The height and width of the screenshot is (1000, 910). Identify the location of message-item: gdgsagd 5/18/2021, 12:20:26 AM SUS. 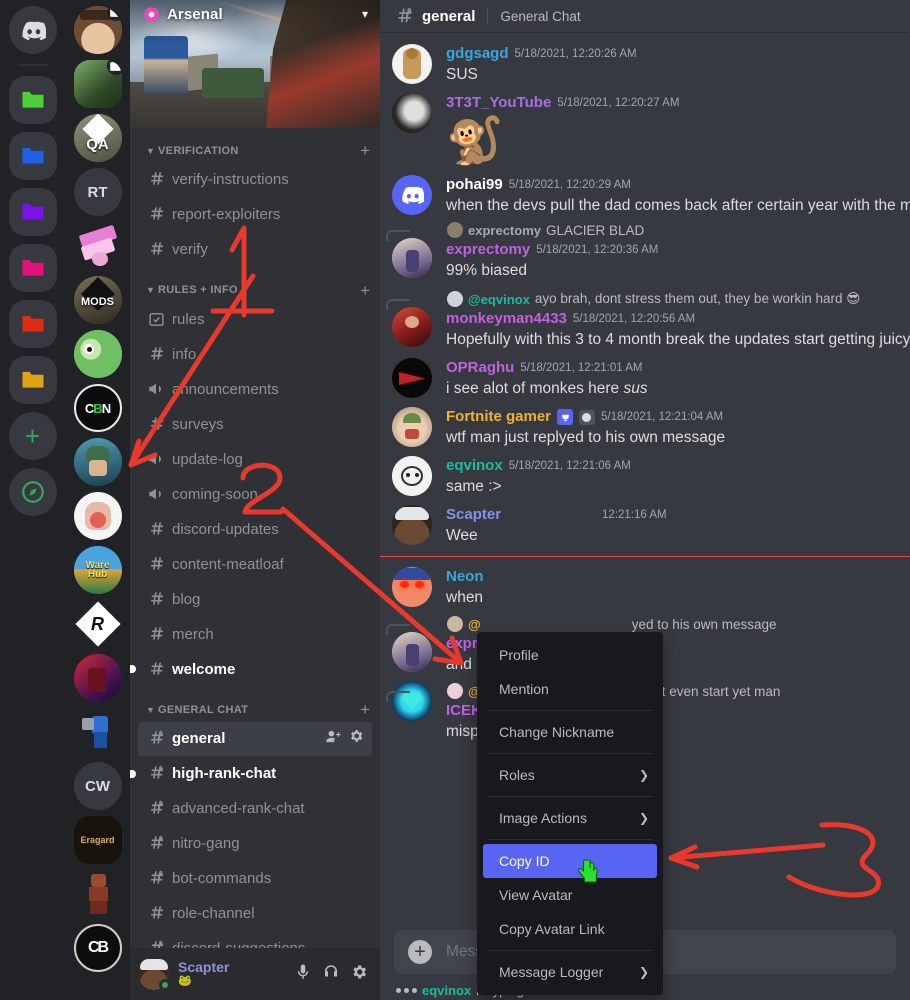
(645, 62).